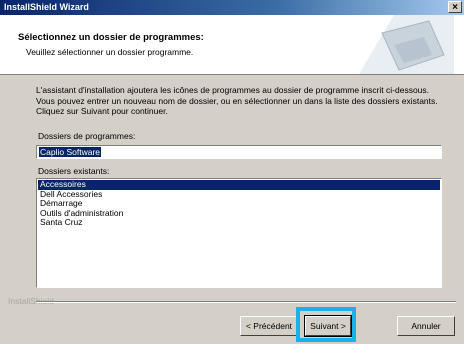 This screenshot has height=344, width=464. Describe the element at coordinates (239, 194) in the screenshot. I see `list-item: Dell Accessories` at that location.